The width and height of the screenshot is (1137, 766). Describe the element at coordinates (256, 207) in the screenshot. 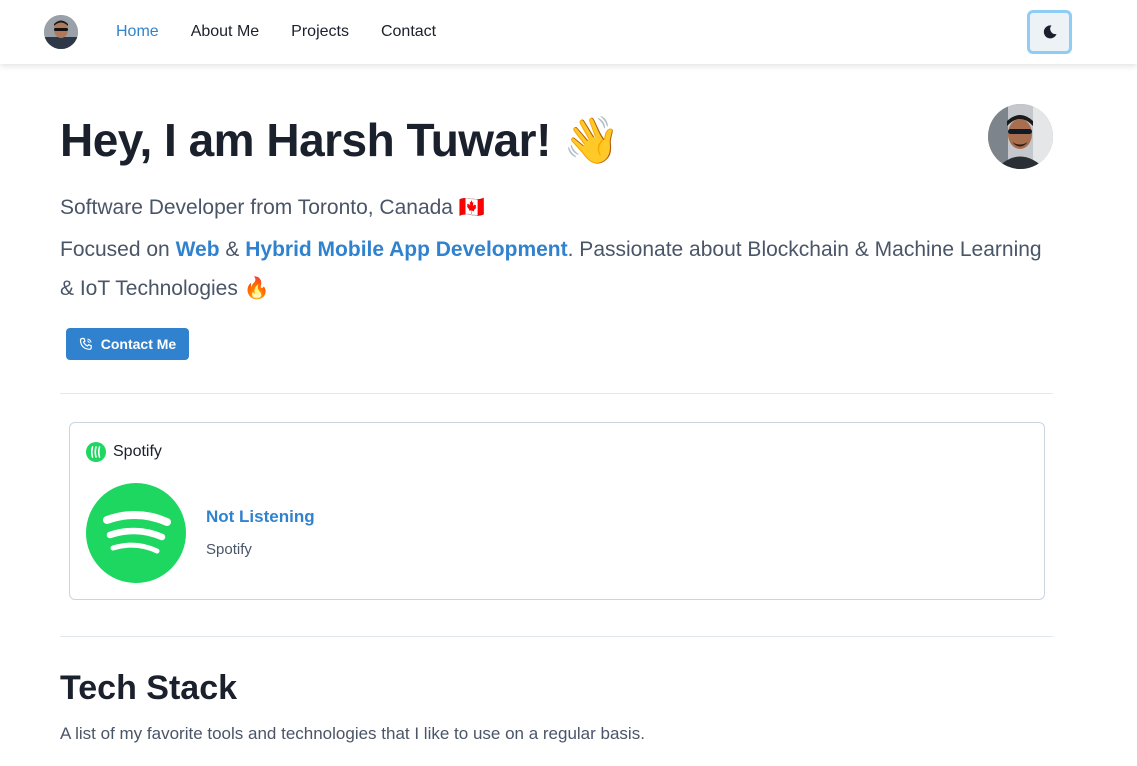

I see `hero-subtitle-text: Software Developer from Toronto, Canada` at that location.